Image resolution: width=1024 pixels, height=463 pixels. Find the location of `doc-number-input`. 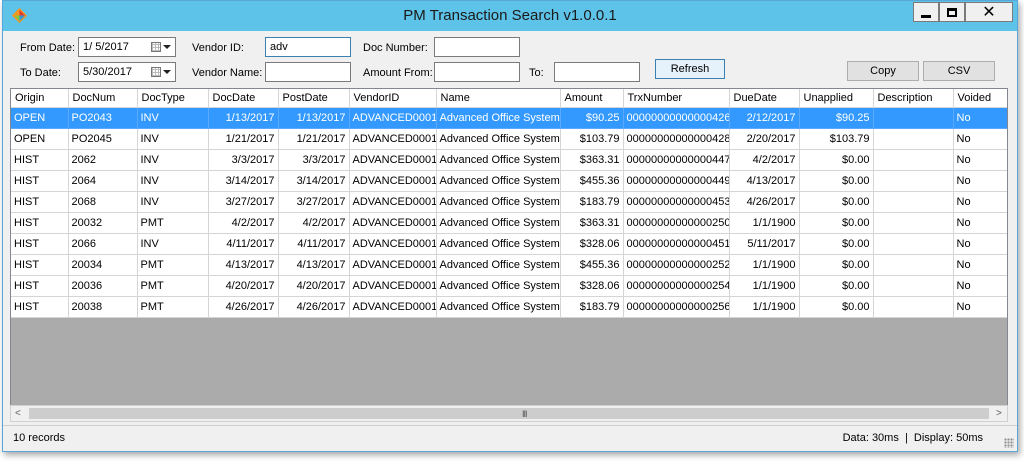

doc-number-input is located at coordinates (477, 47).